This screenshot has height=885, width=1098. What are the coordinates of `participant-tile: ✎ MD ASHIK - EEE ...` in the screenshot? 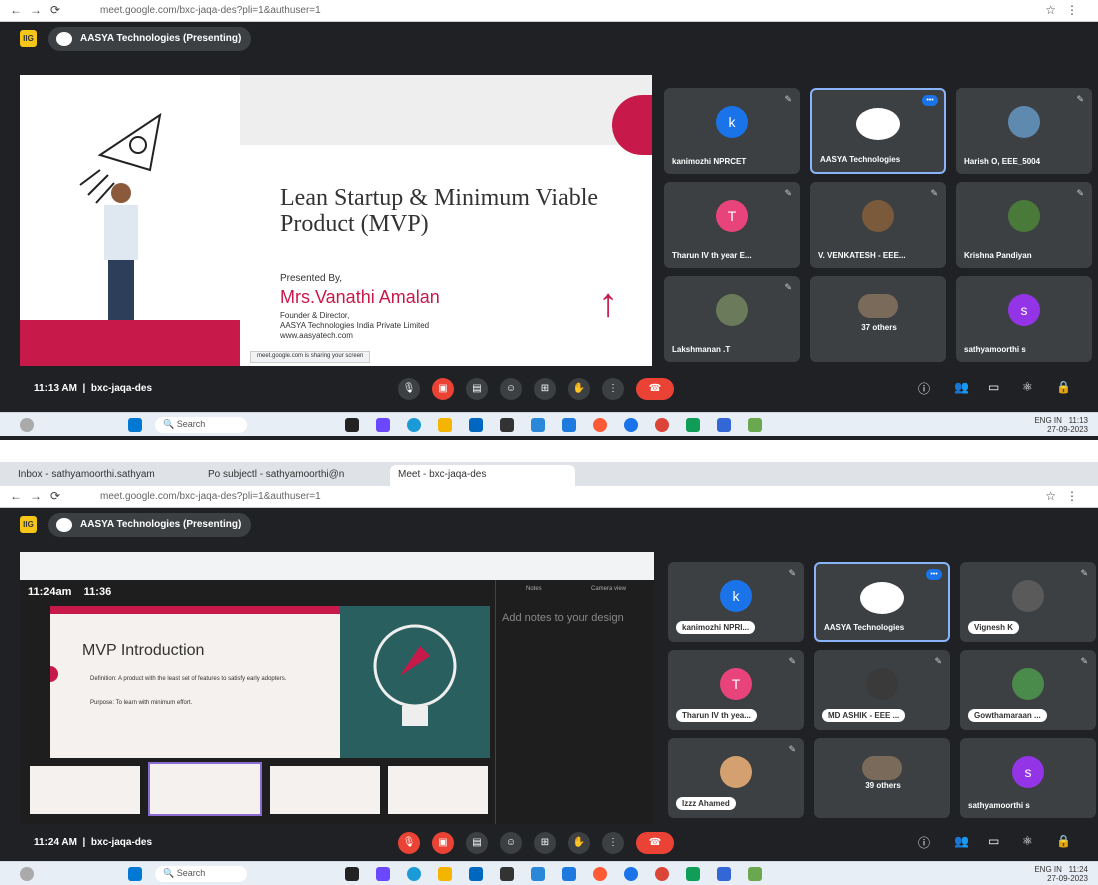 It's located at (882, 690).